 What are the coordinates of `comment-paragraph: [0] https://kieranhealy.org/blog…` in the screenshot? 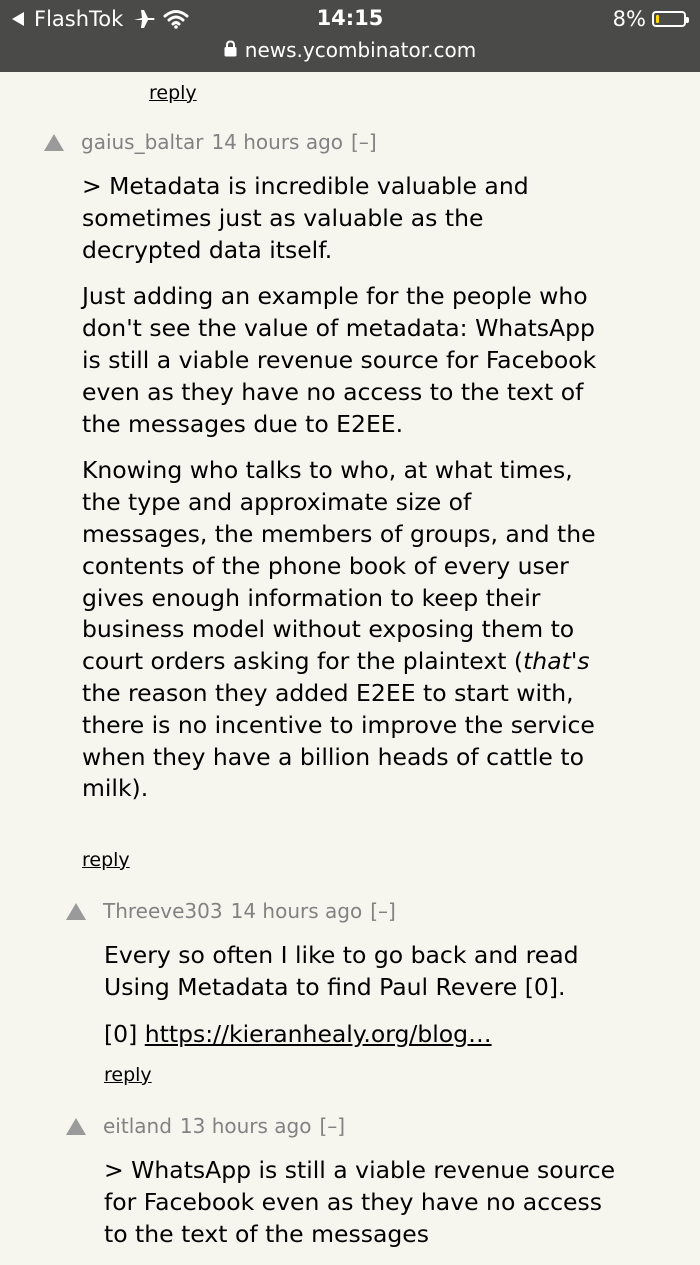 It's located at (361, 1035).